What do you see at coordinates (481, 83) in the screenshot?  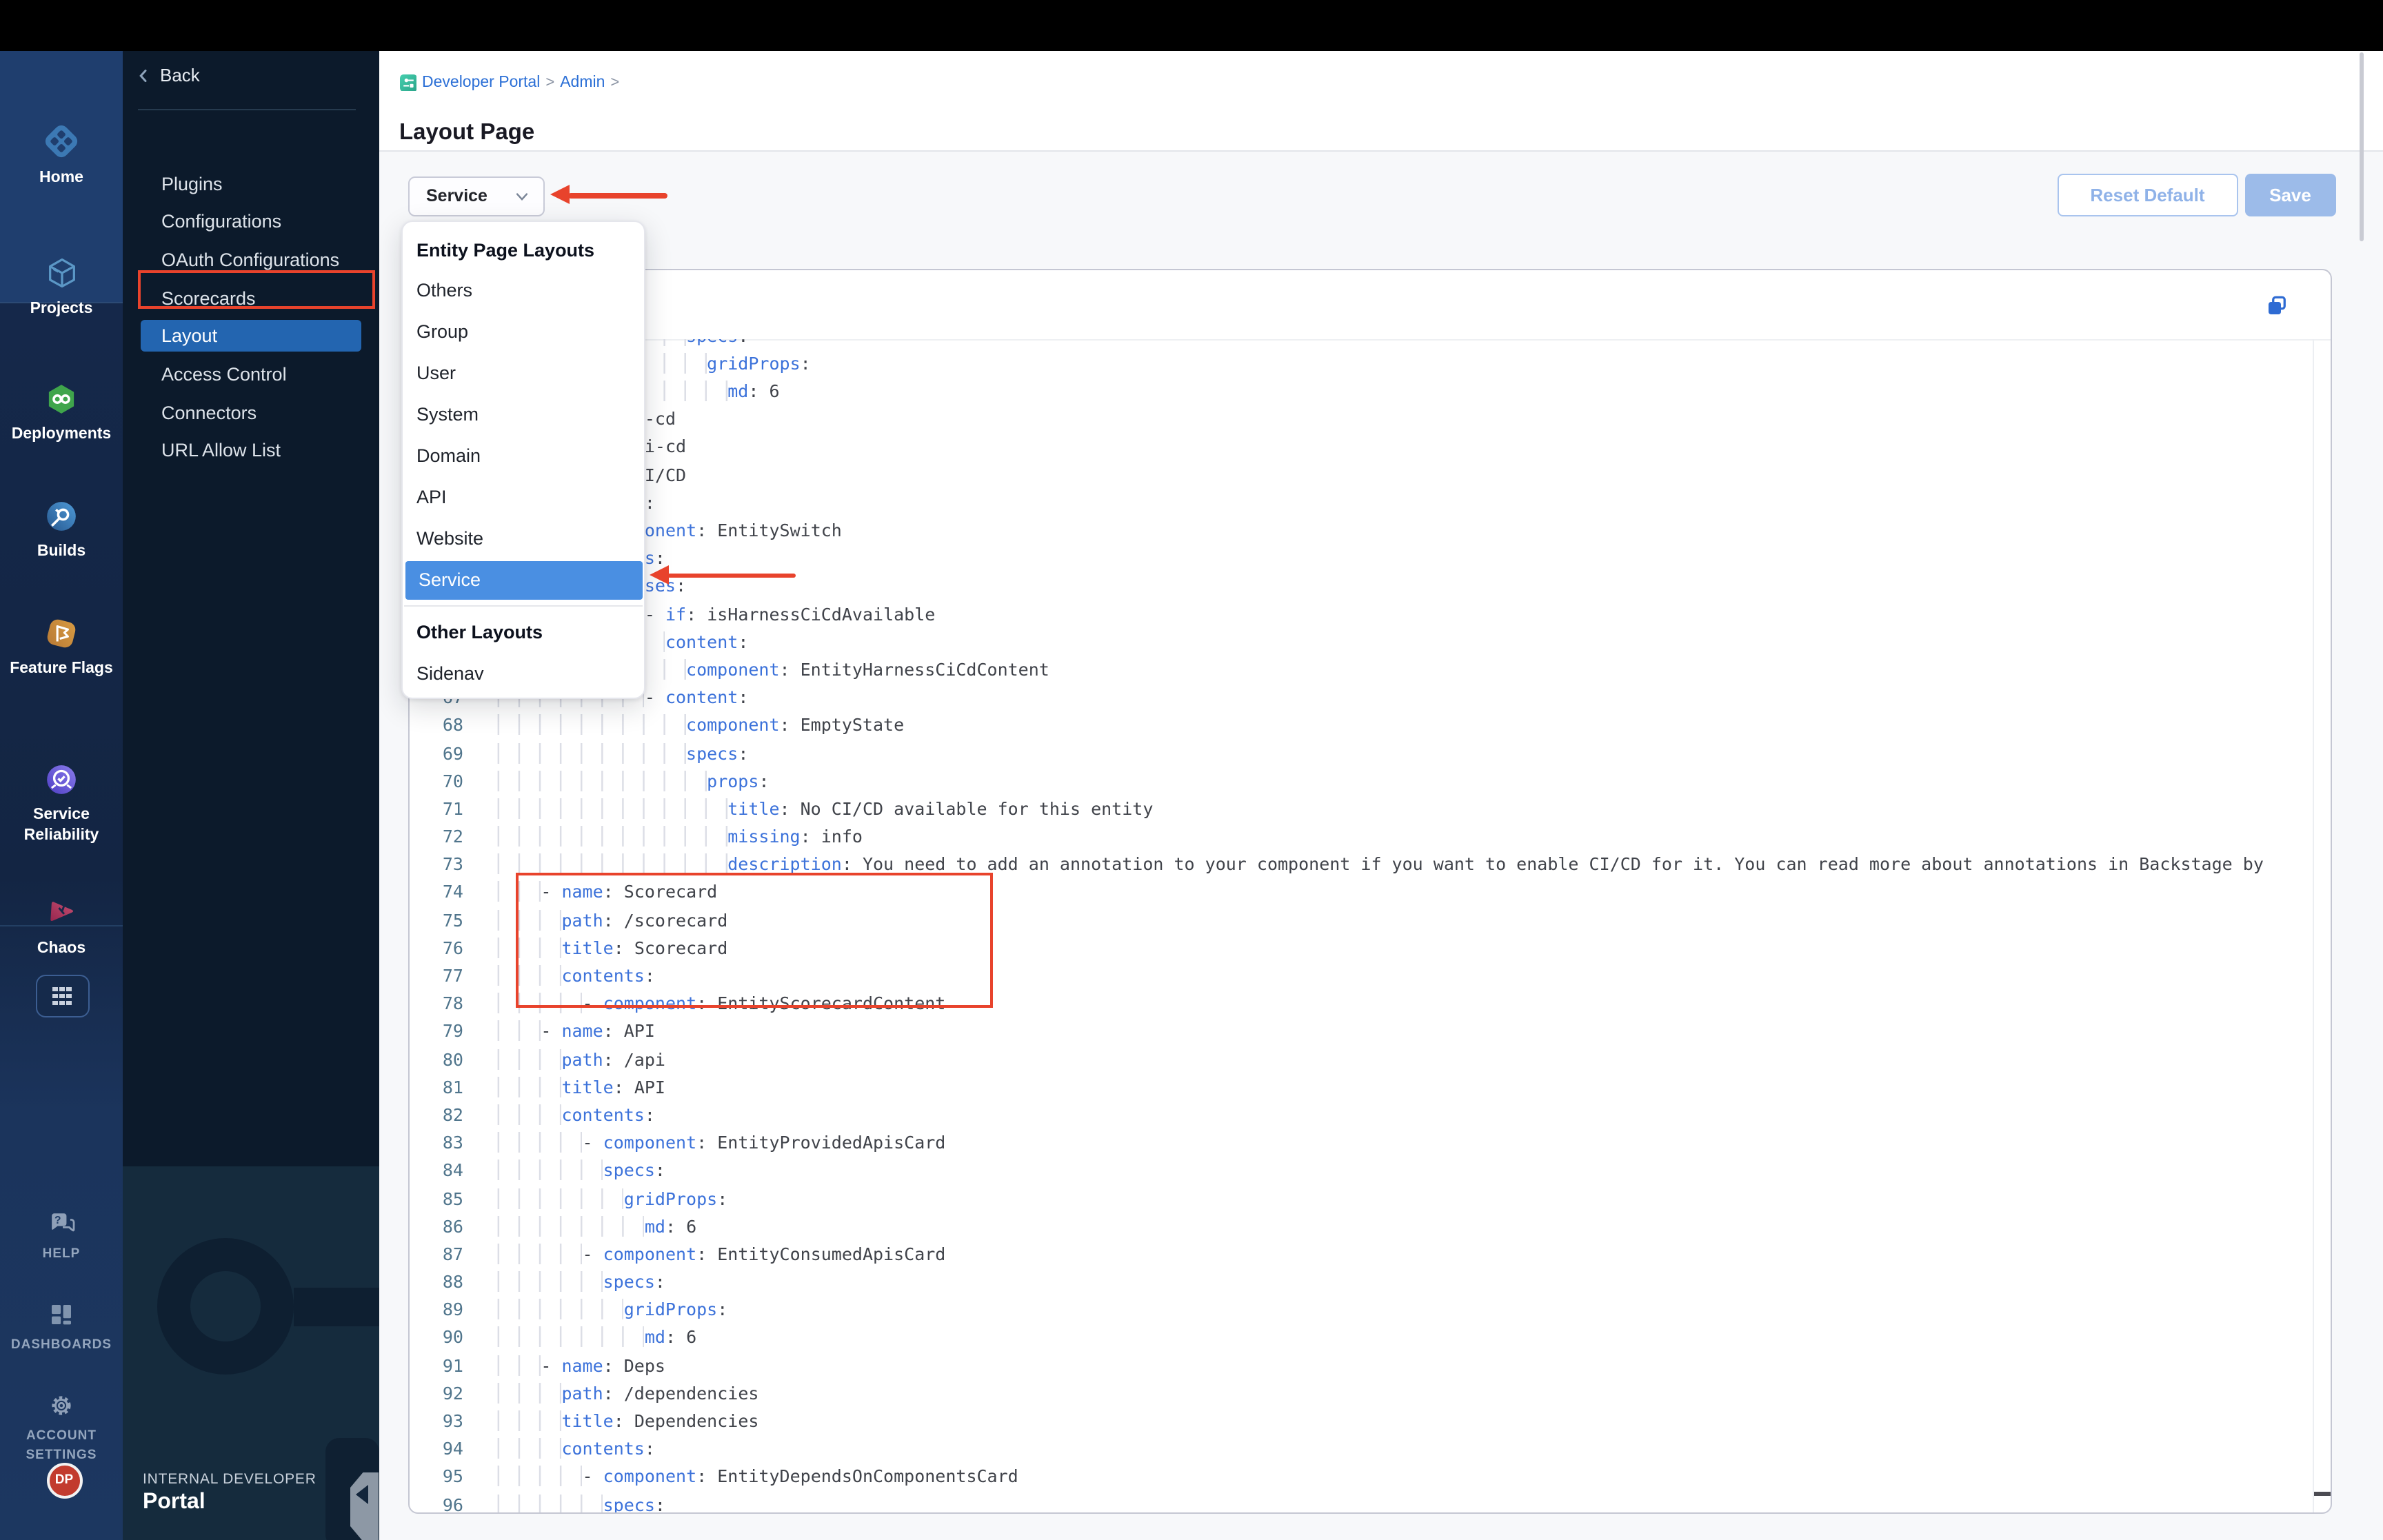 I see `breadcrumb-link-developer-portal: Developer Portal` at bounding box center [481, 83].